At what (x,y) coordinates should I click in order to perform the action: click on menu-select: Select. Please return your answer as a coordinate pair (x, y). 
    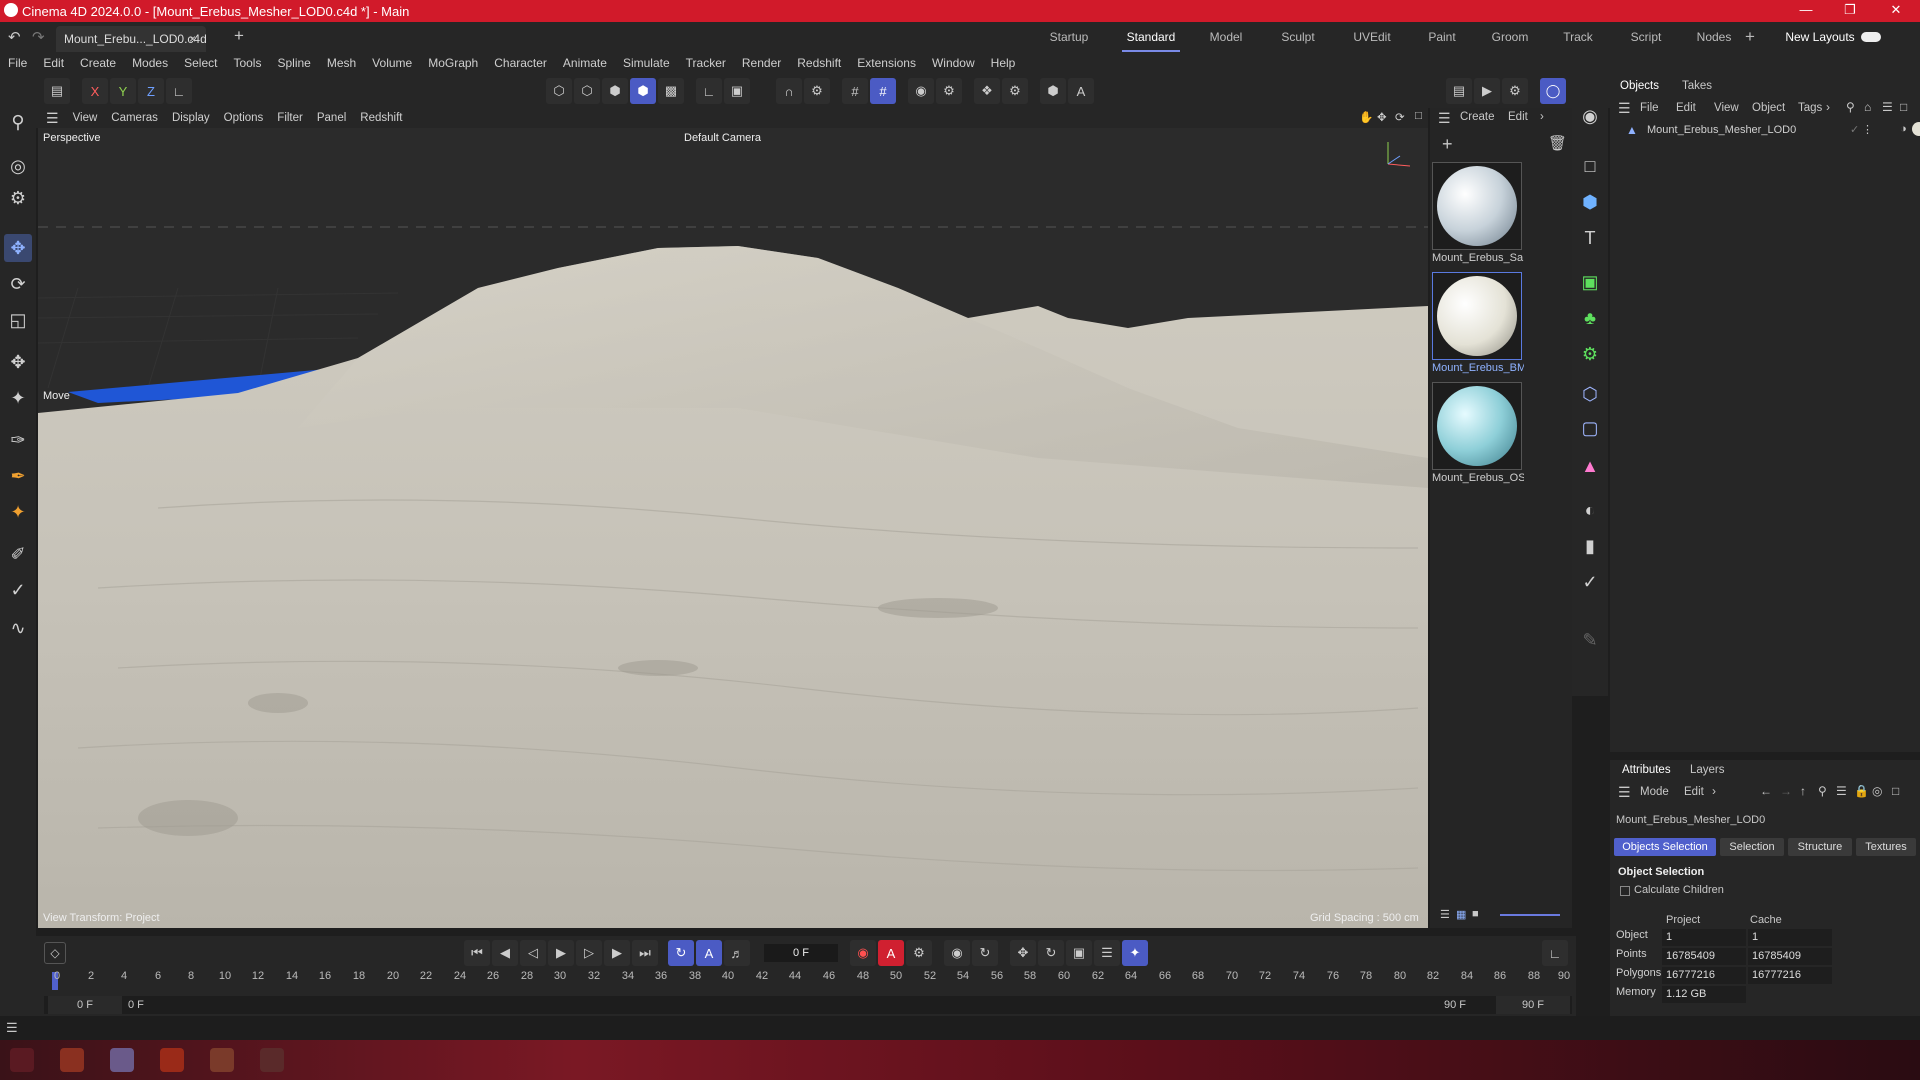
    Looking at the image, I should click on (200, 63).